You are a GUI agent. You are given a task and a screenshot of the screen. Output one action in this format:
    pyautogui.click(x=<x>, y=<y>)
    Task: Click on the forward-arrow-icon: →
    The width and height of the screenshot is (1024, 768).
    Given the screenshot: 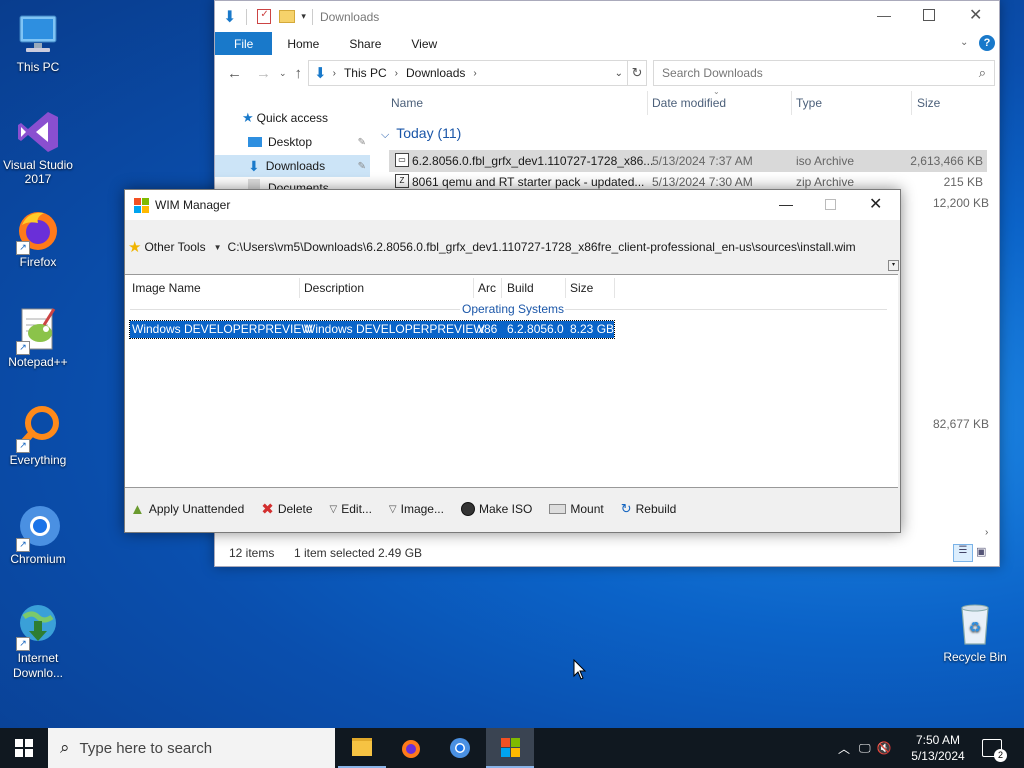 What is the action you would take?
    pyautogui.click(x=263, y=73)
    